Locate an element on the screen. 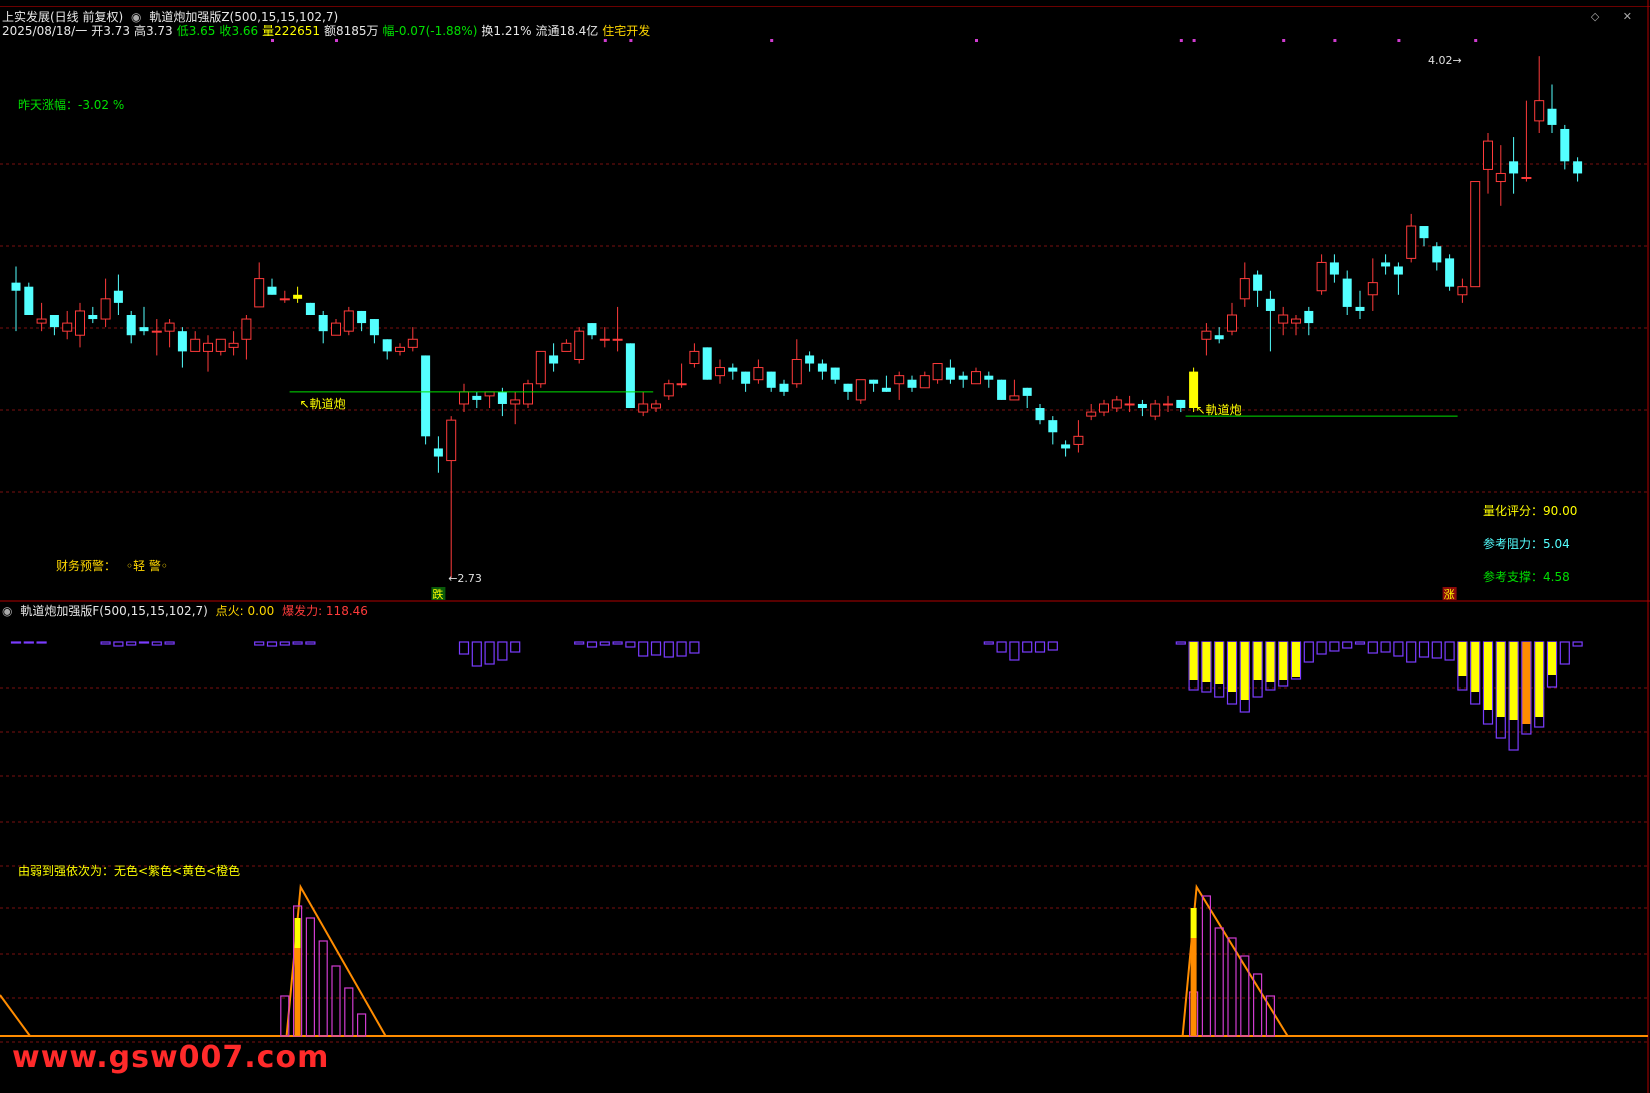  burst-bar is located at coordinates (362, 1025).